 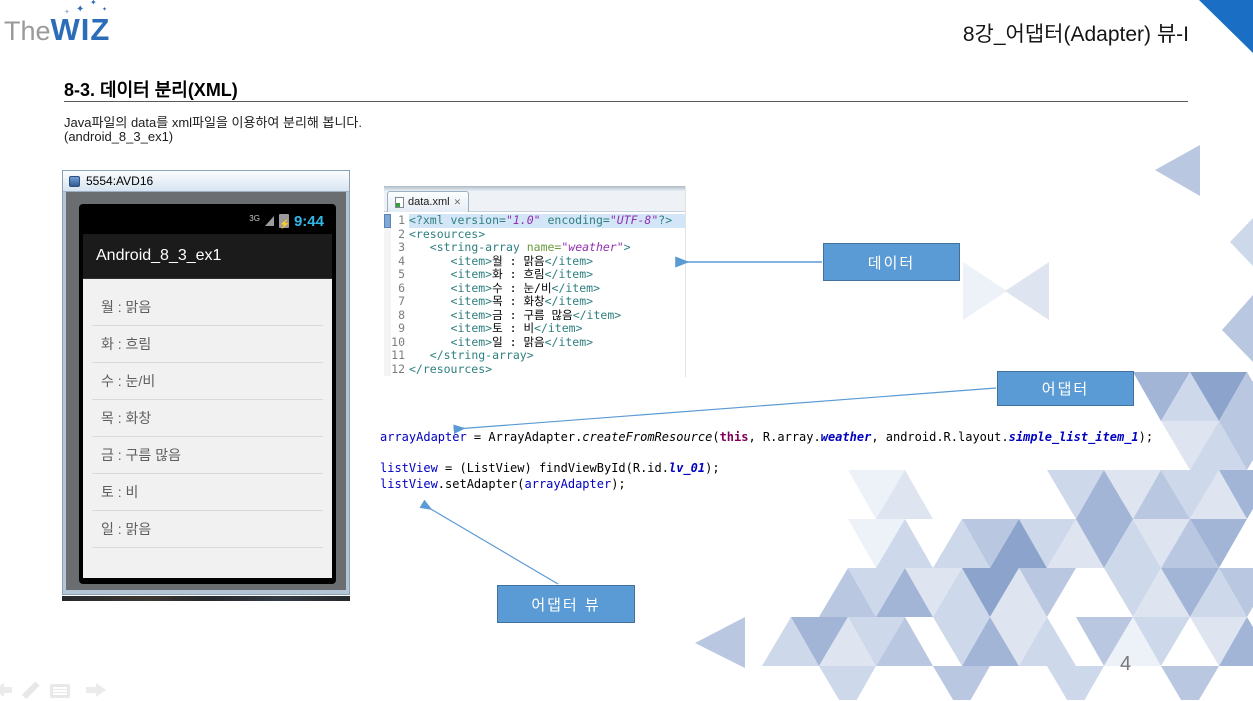 What do you see at coordinates (96, 690) in the screenshot?
I see `next-slide-icon` at bounding box center [96, 690].